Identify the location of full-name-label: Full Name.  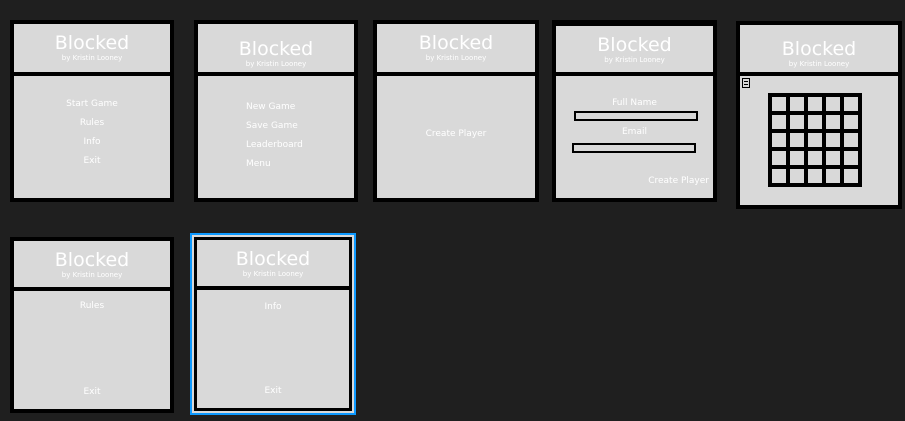
(634, 103).